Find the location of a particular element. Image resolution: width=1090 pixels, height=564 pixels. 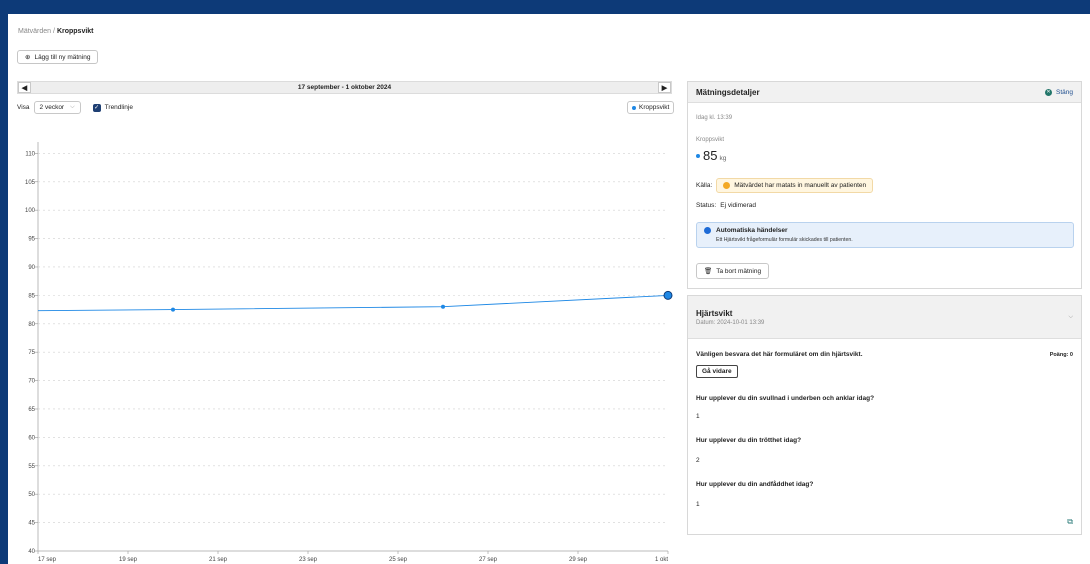

status-label: Status: is located at coordinates (706, 205).